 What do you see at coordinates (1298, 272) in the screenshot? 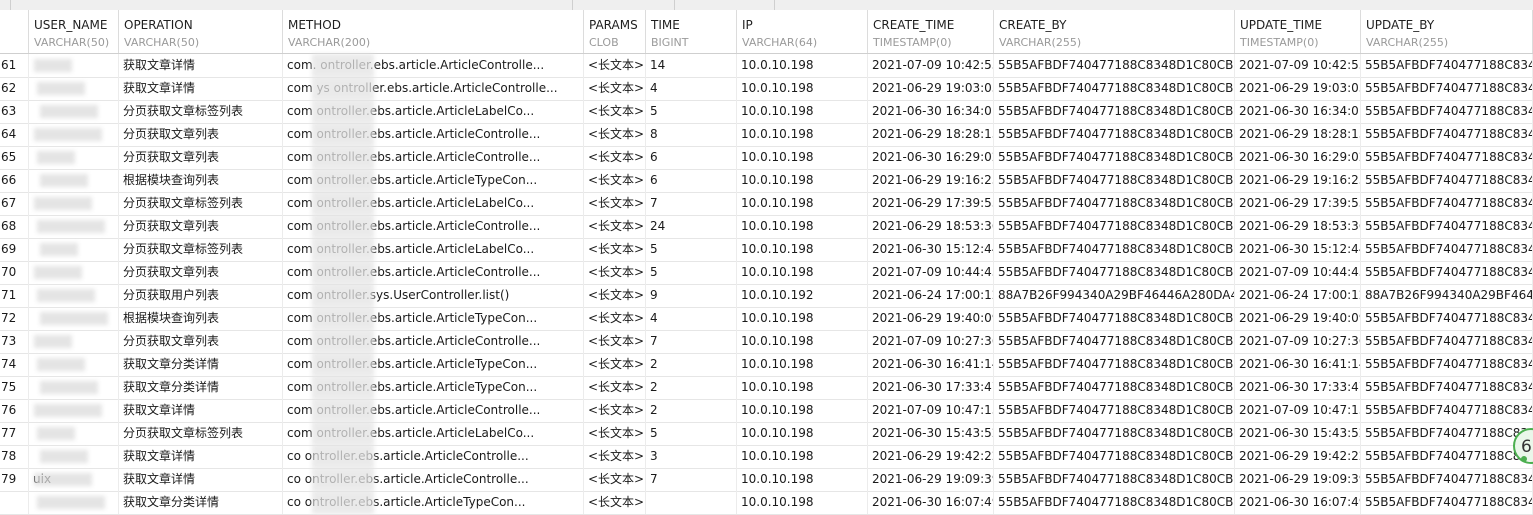
I see `cell-update-time: 2021-07-09 10:44:45` at bounding box center [1298, 272].